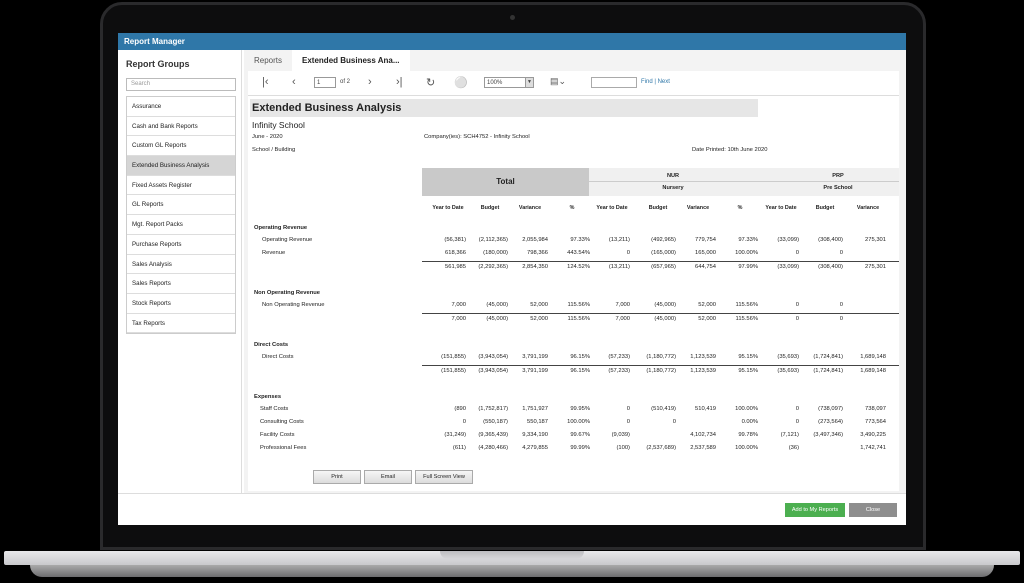  What do you see at coordinates (535, 267) in the screenshot?
I see `subtotal-cell: 2,854,350` at bounding box center [535, 267].